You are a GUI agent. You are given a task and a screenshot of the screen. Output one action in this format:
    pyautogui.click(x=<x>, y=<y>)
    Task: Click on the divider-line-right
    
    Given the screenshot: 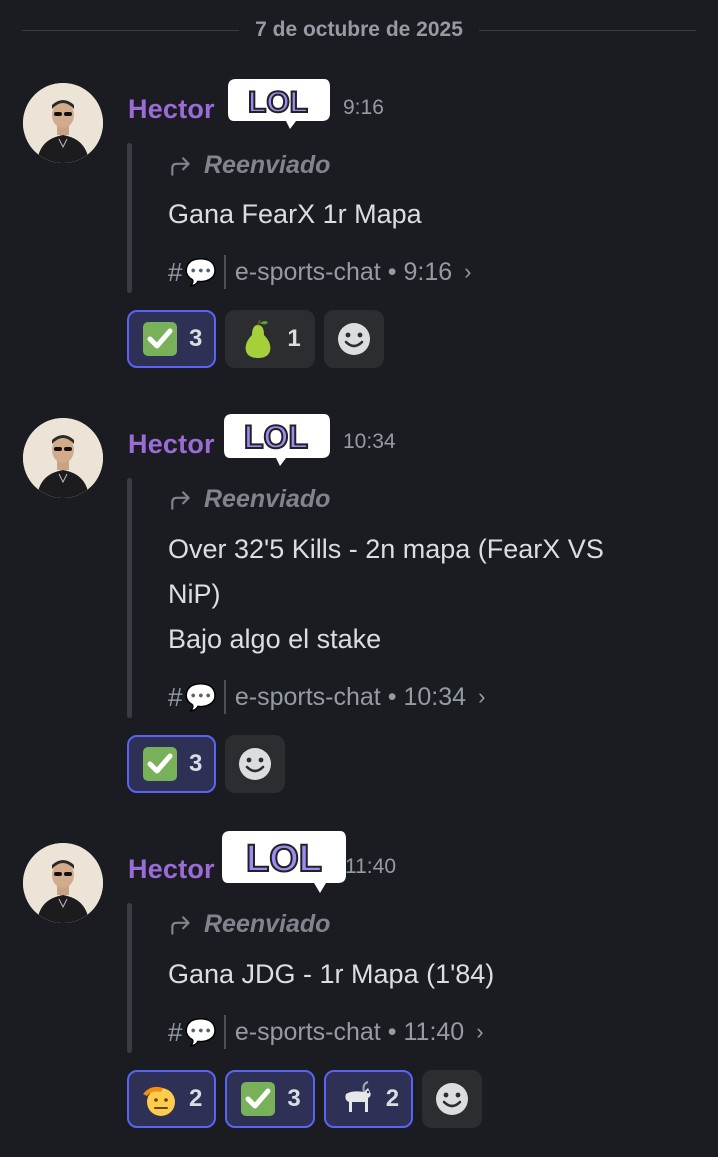 What is the action you would take?
    pyautogui.click(x=587, y=30)
    